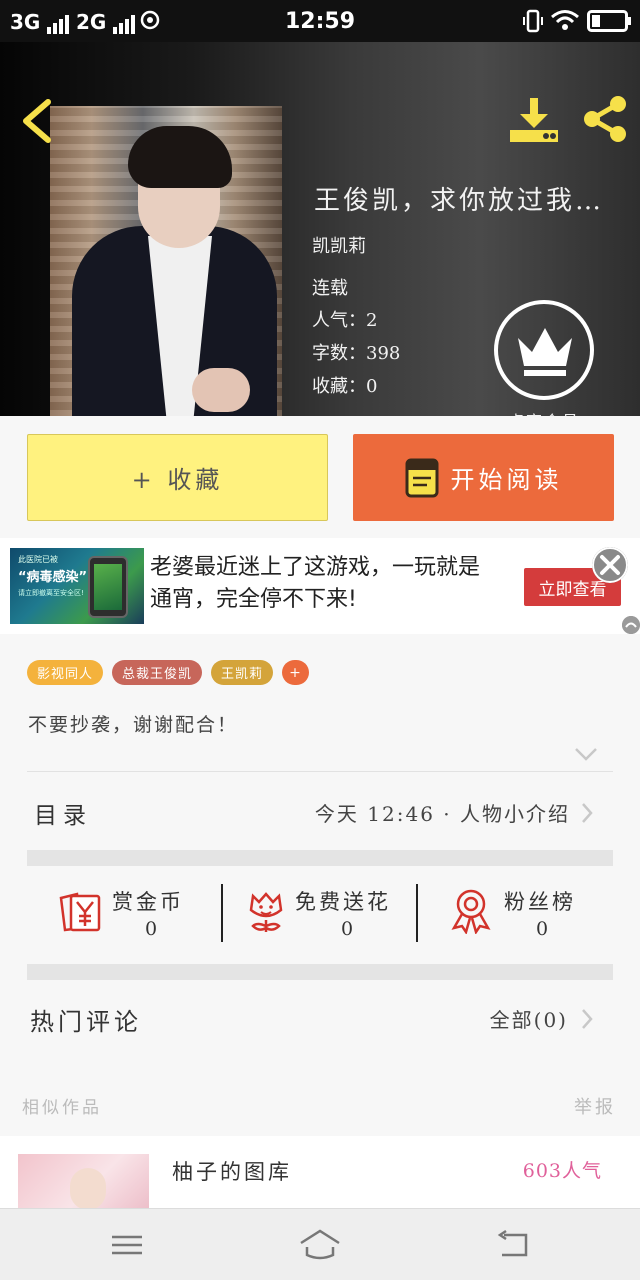 Image resolution: width=640 pixels, height=1280 pixels. I want to click on reward-coin-button: 赏金币 0, so click(124, 915).